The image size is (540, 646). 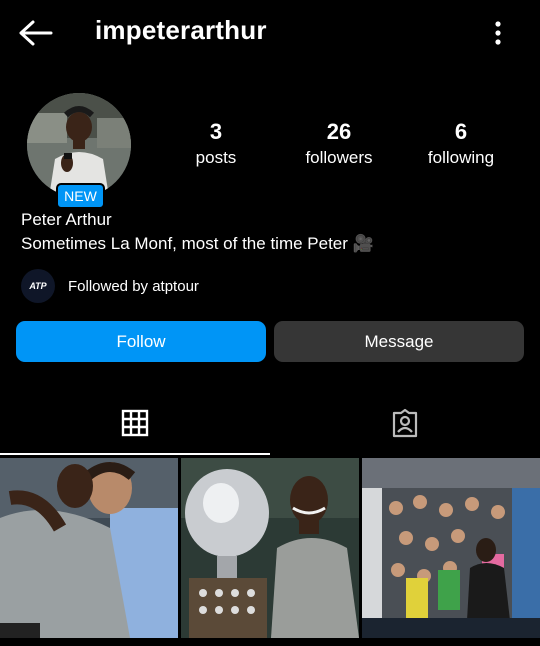 I want to click on follow-button: Follow, so click(x=141, y=341).